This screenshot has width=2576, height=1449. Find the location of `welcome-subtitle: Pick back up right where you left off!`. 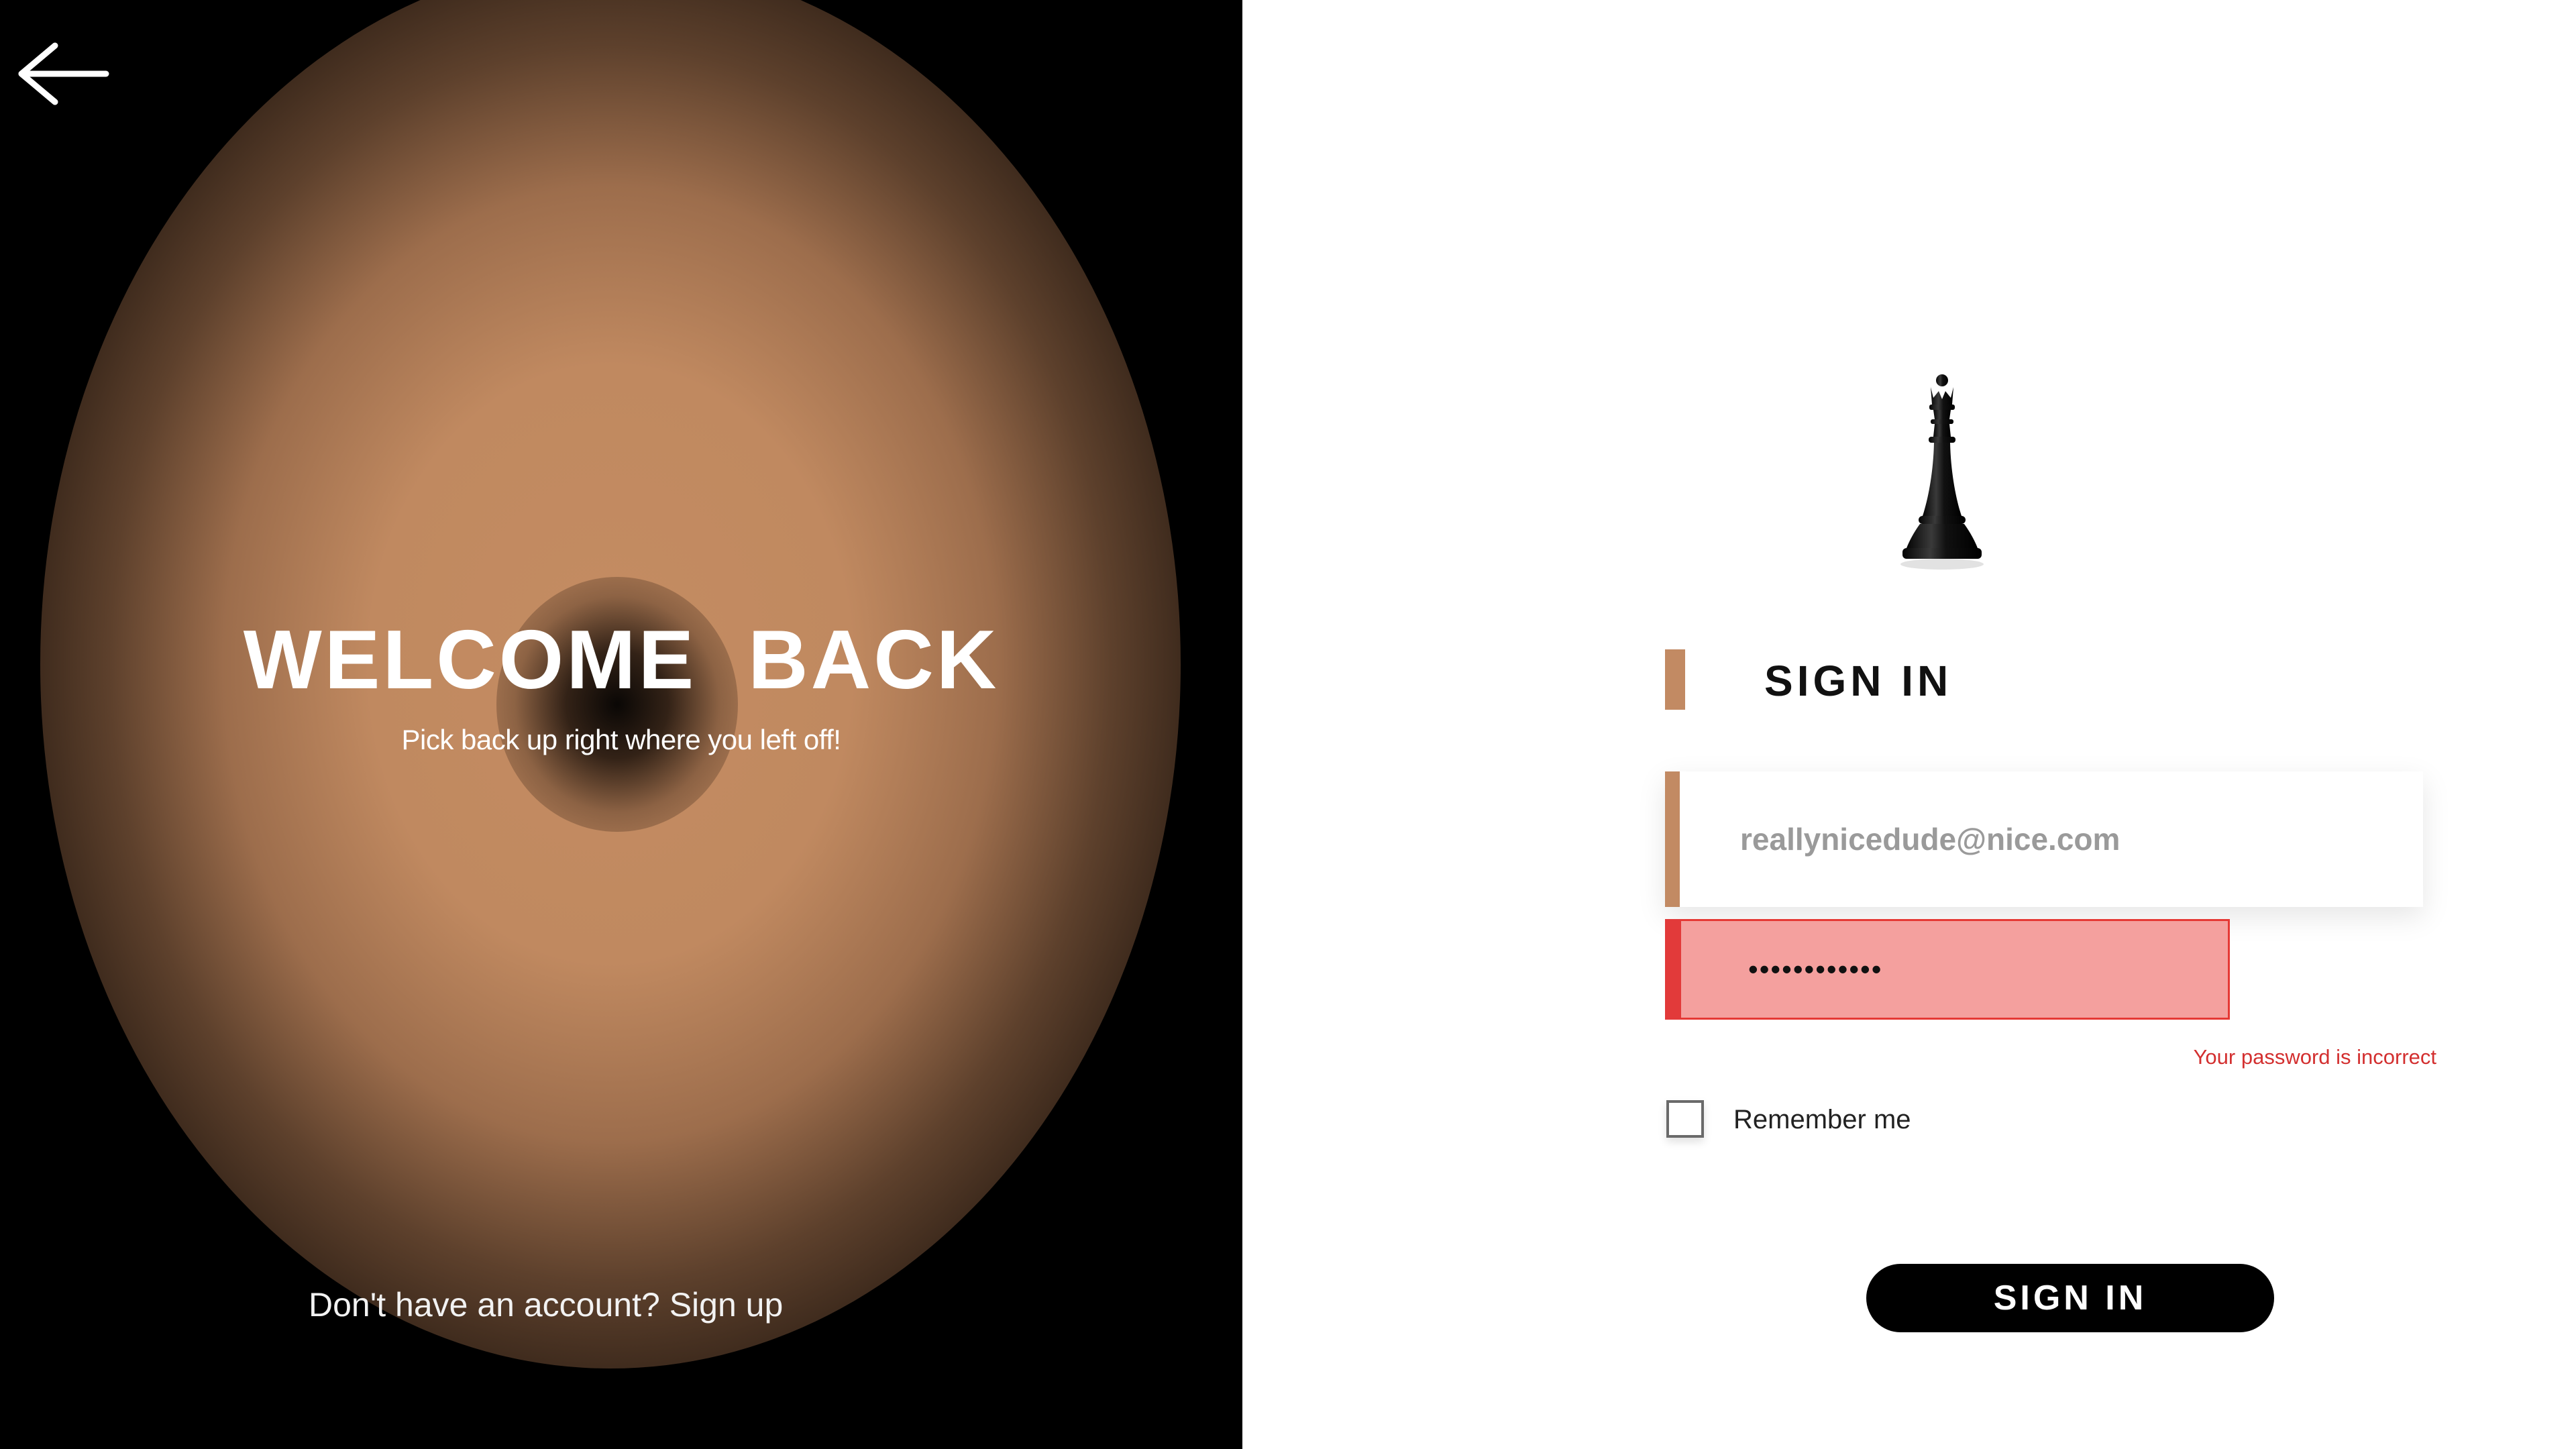

welcome-subtitle: Pick back up right where you left off! is located at coordinates (621, 739).